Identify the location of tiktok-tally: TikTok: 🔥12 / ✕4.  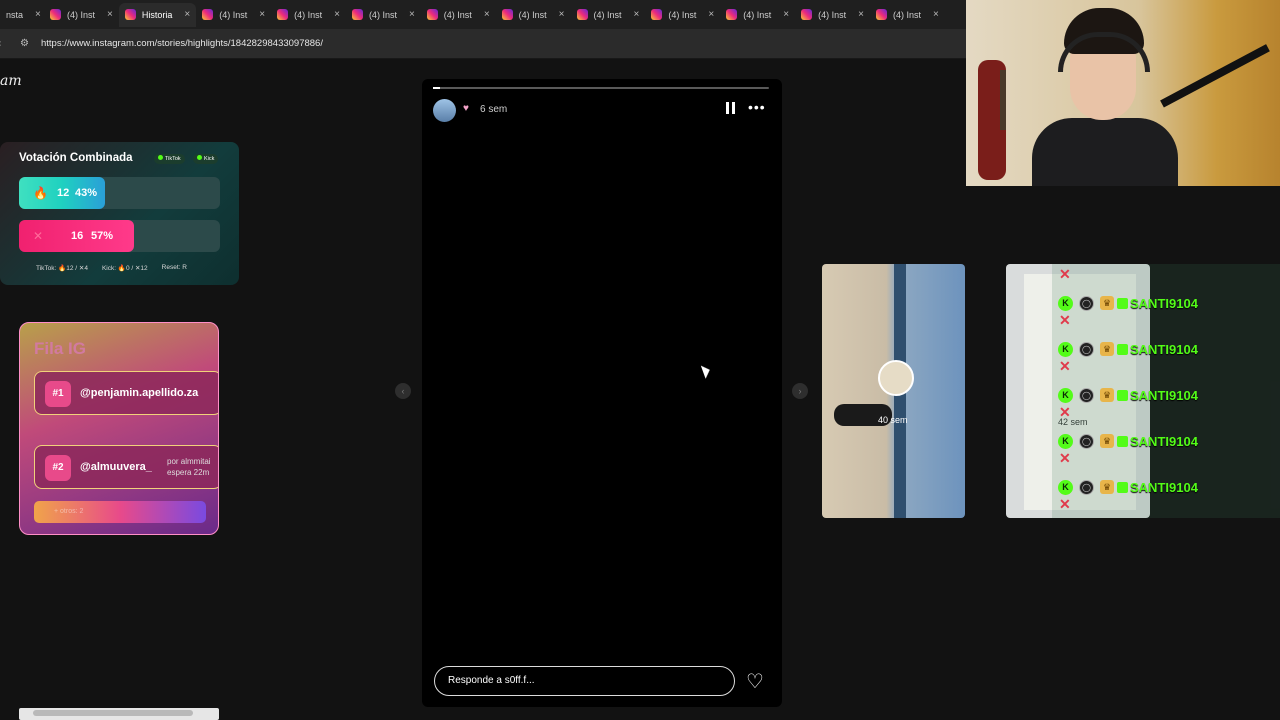
(62, 268).